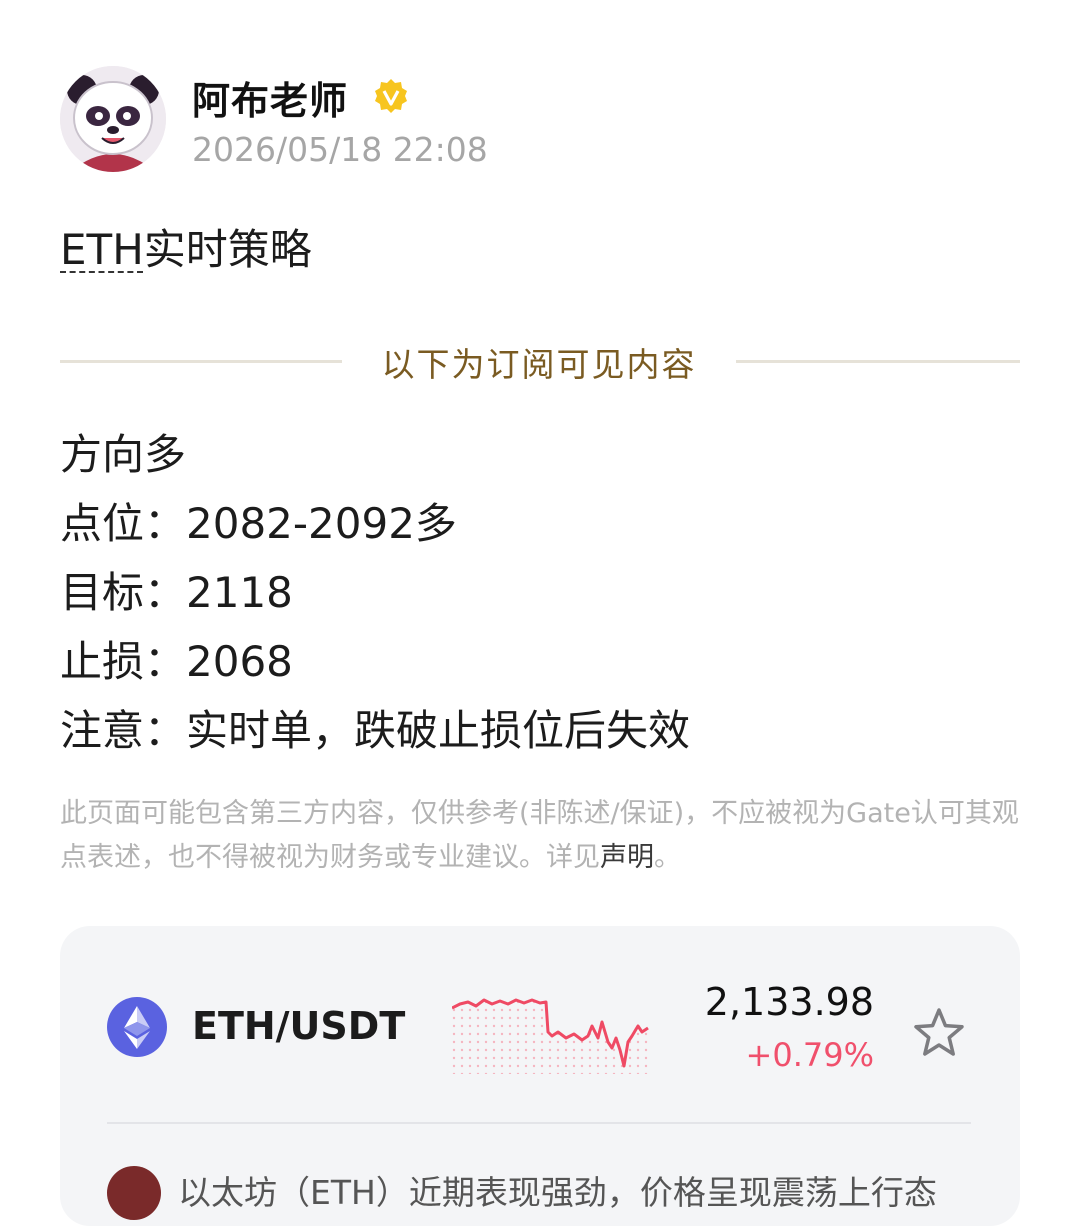  Describe the element at coordinates (227, 249) in the screenshot. I see `post-title-text: 实时策略` at that location.